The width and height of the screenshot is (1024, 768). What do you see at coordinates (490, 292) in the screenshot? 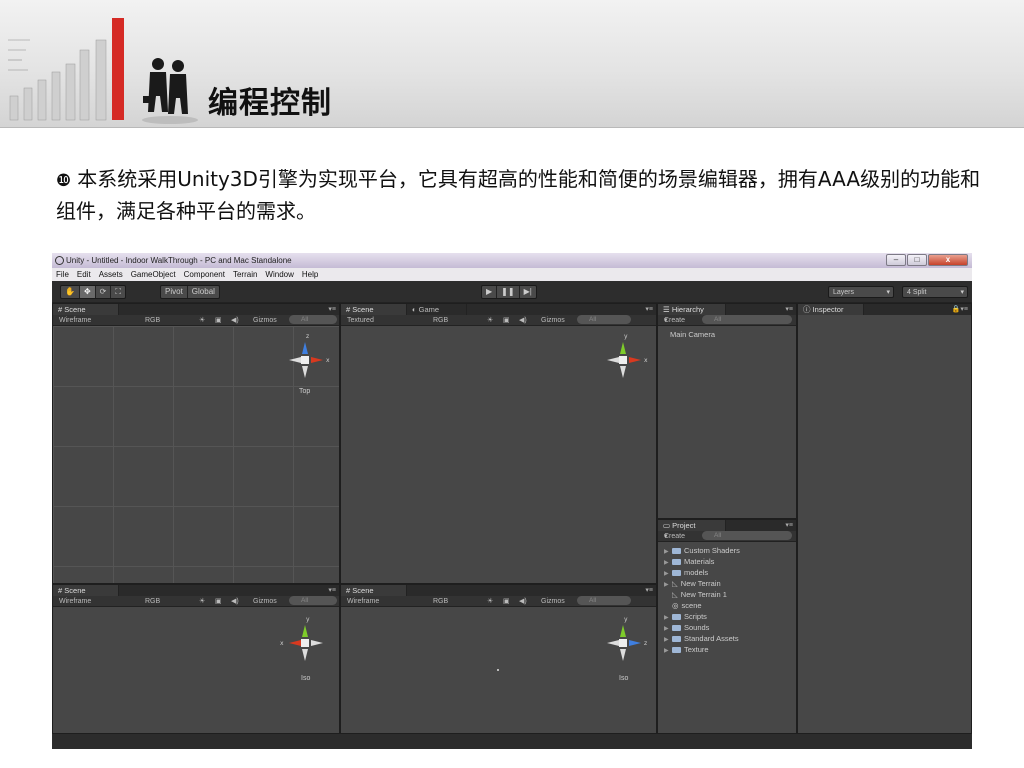
I see `play-icon: ▶` at bounding box center [490, 292].